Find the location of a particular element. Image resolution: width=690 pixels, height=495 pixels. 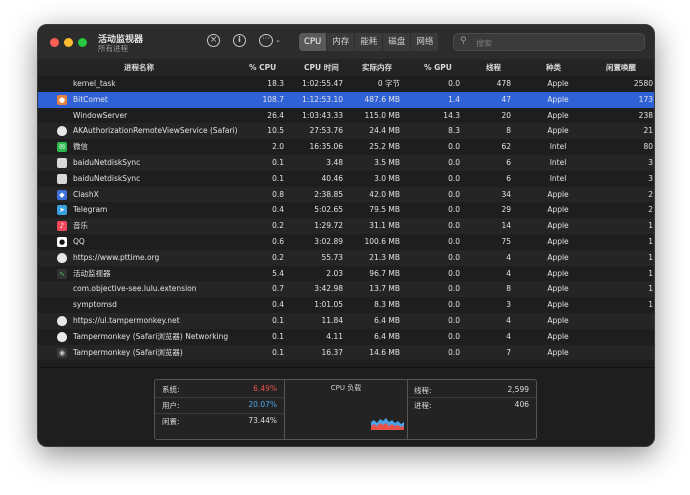

column-header-threads: 线程 is located at coordinates (493, 67).